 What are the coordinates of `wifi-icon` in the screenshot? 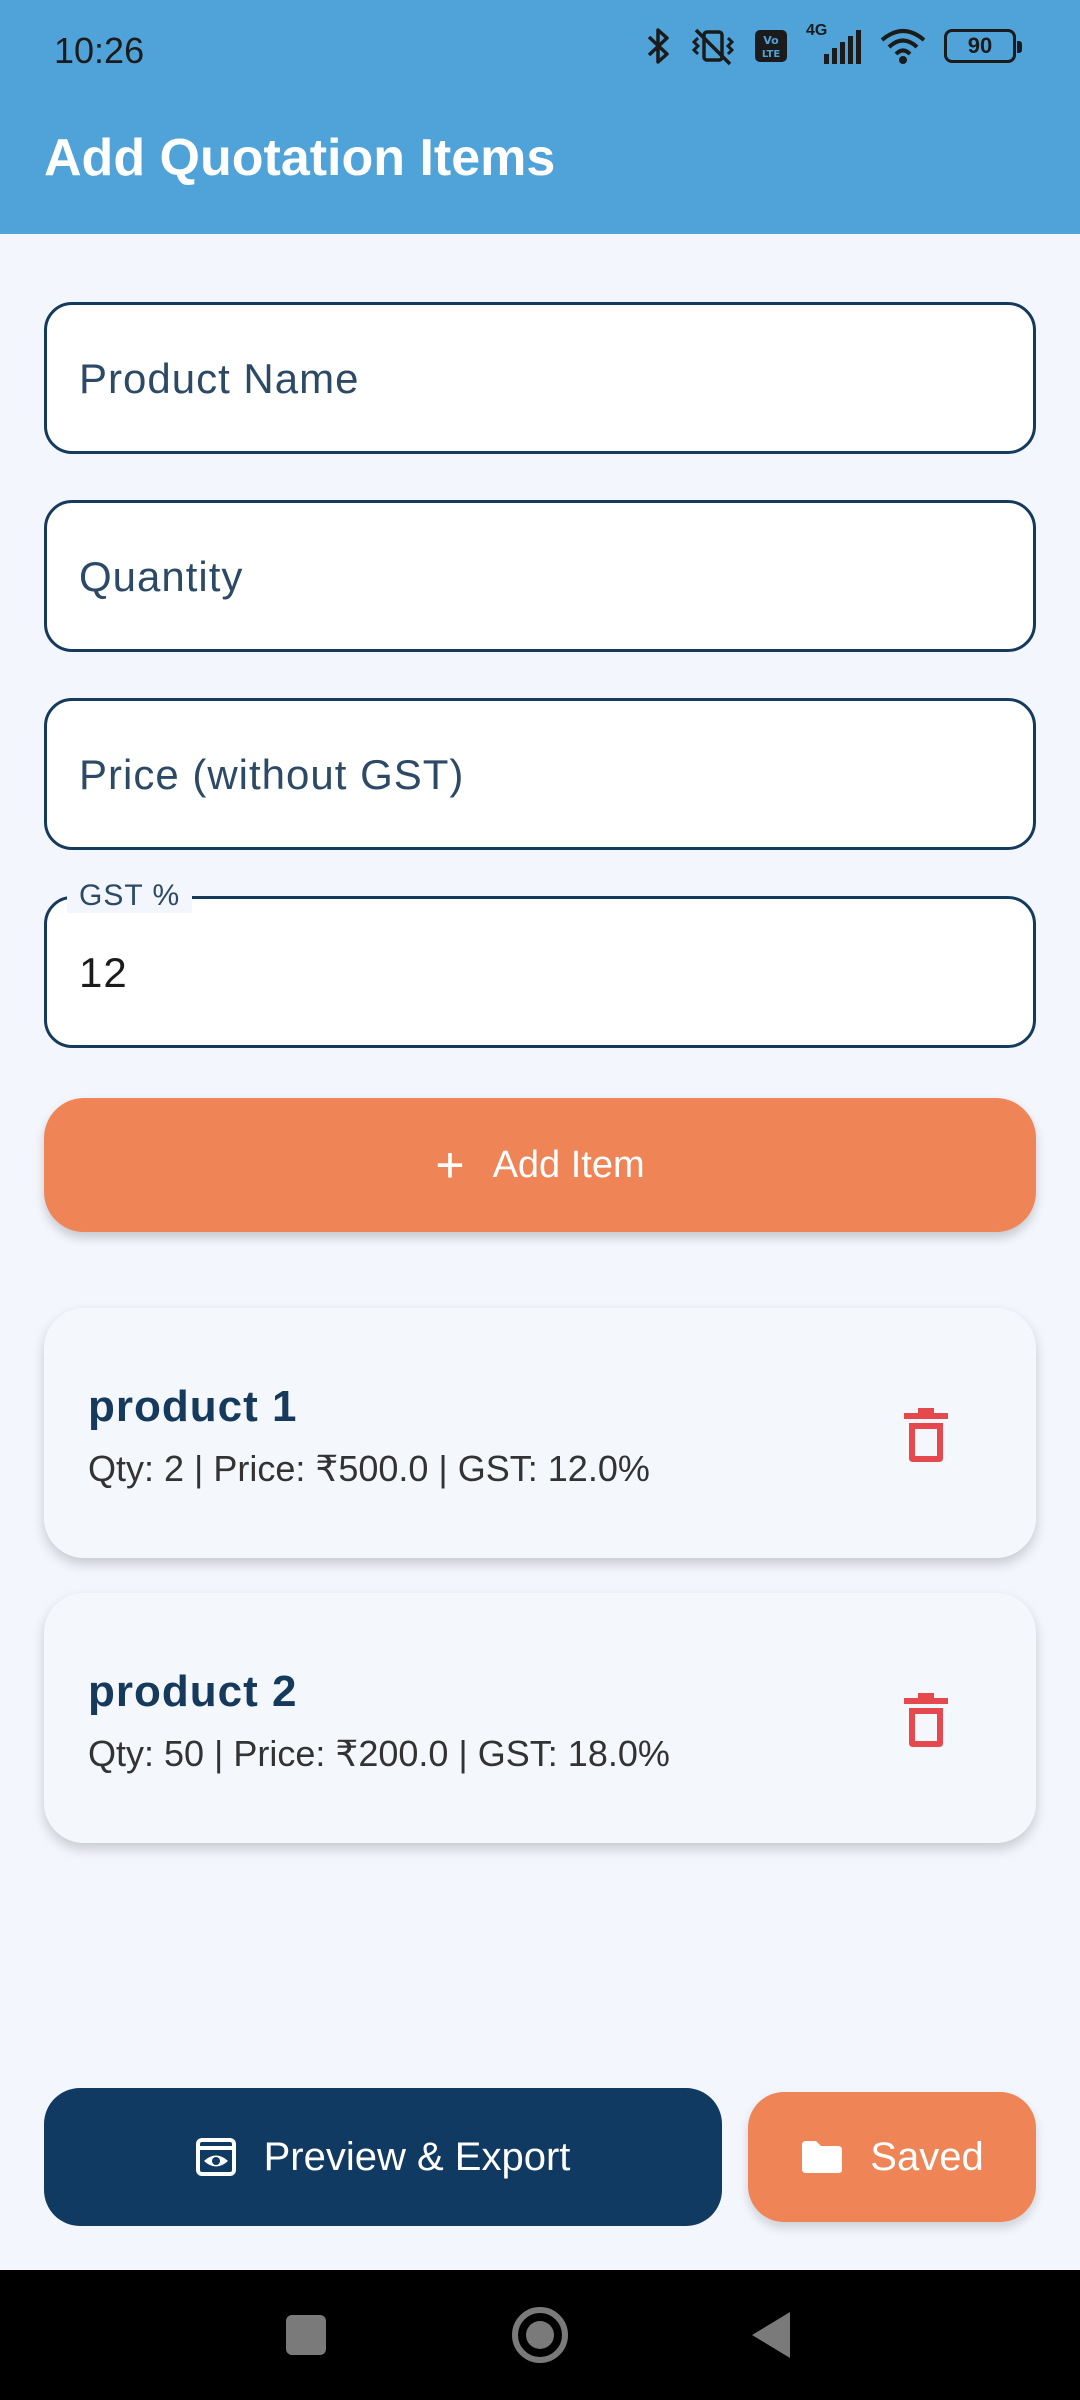 It's located at (903, 46).